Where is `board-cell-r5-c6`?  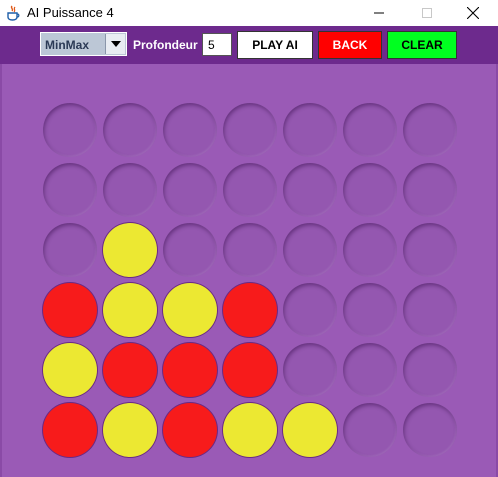 board-cell-r5-c6 is located at coordinates (370, 370).